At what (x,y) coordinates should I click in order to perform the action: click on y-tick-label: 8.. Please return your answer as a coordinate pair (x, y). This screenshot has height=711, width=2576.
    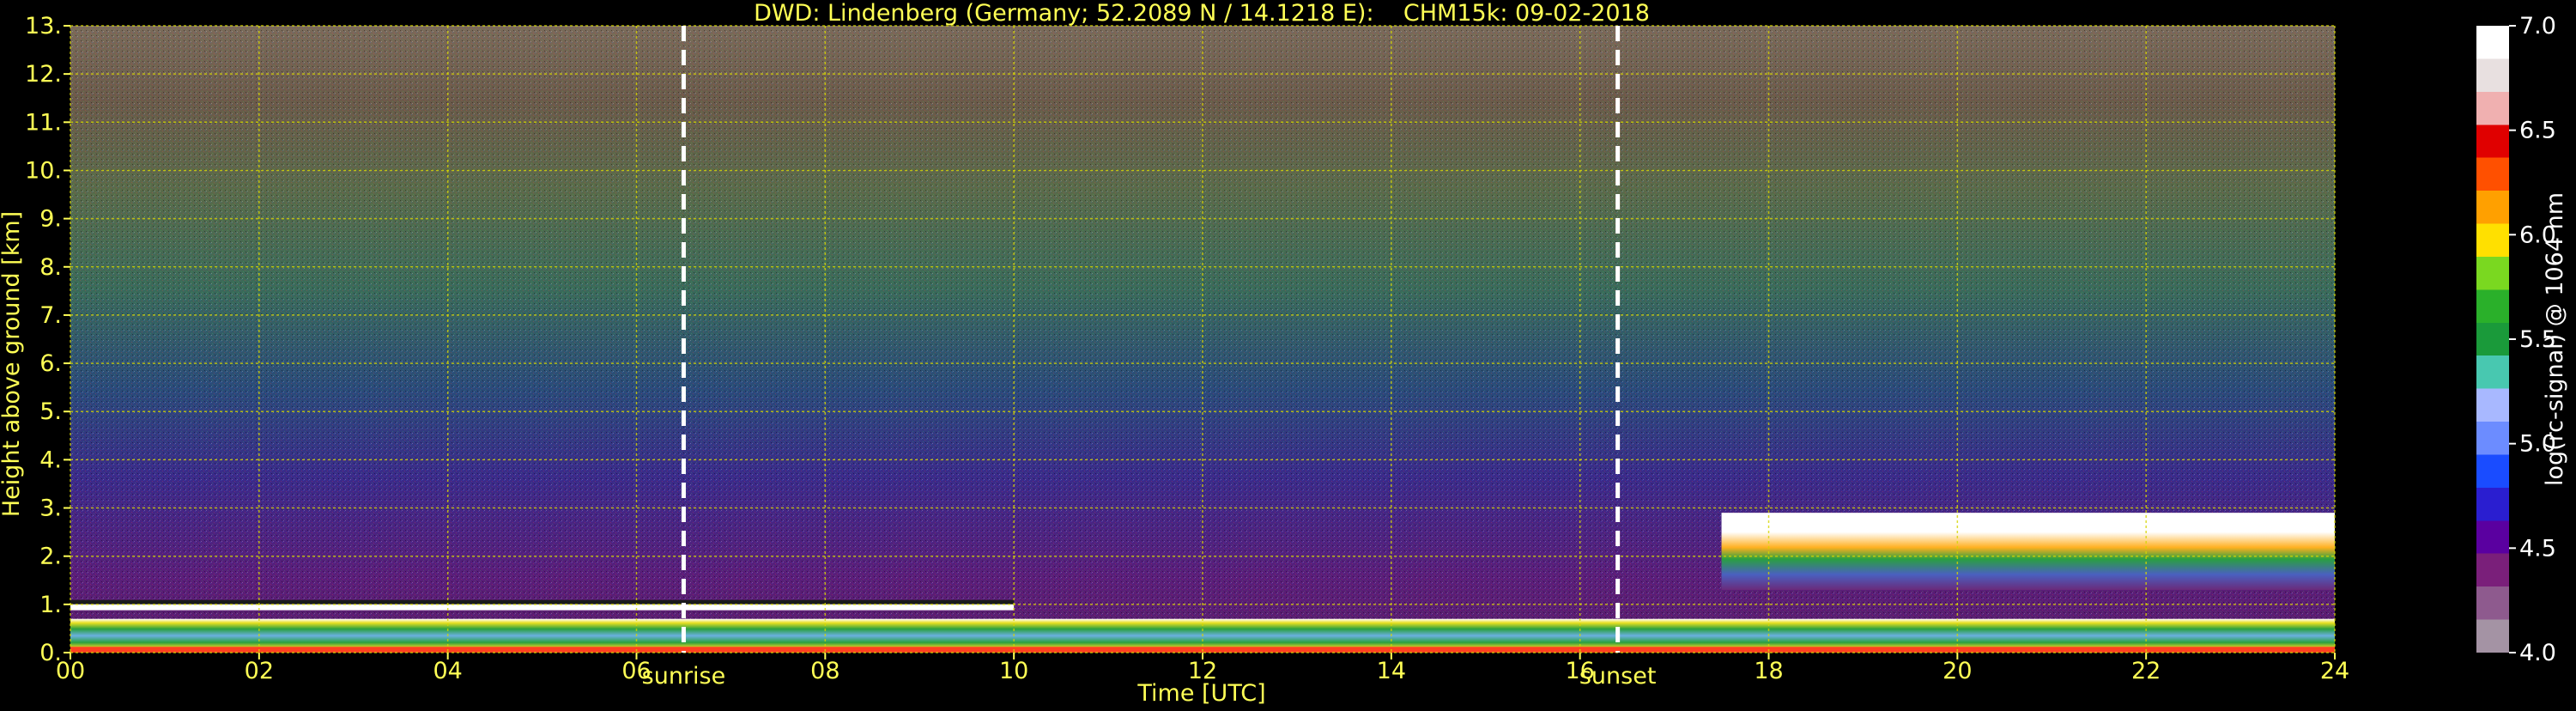
    Looking at the image, I should click on (50, 268).